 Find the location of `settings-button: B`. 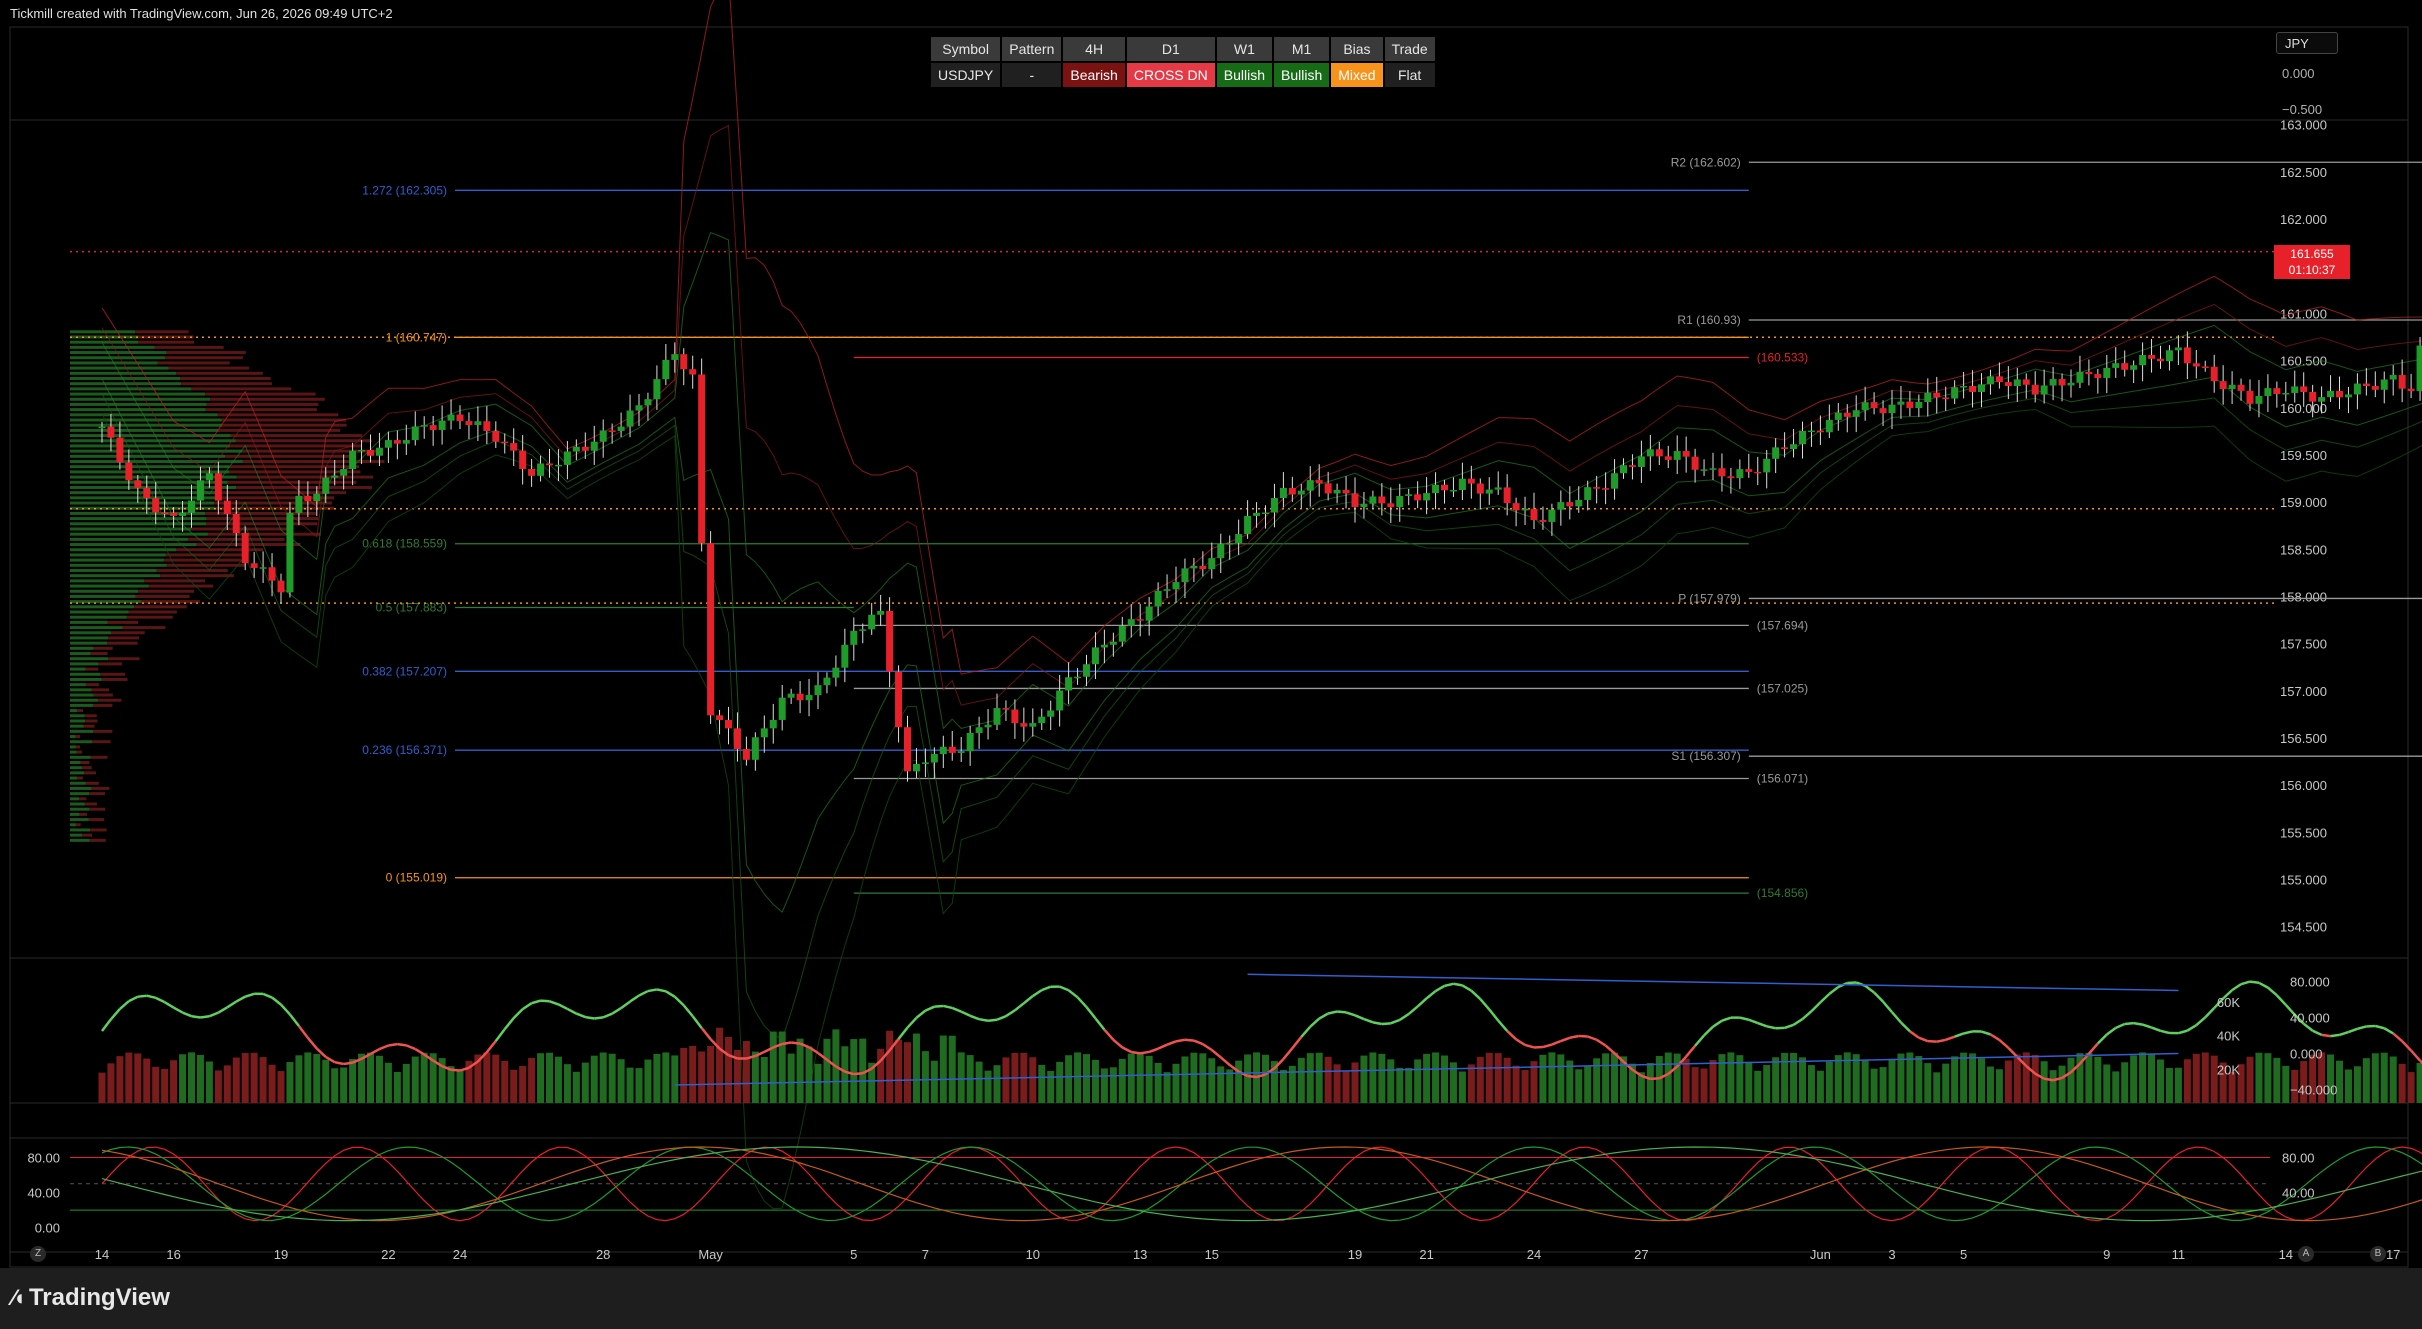

settings-button: B is located at coordinates (2378, 1254).